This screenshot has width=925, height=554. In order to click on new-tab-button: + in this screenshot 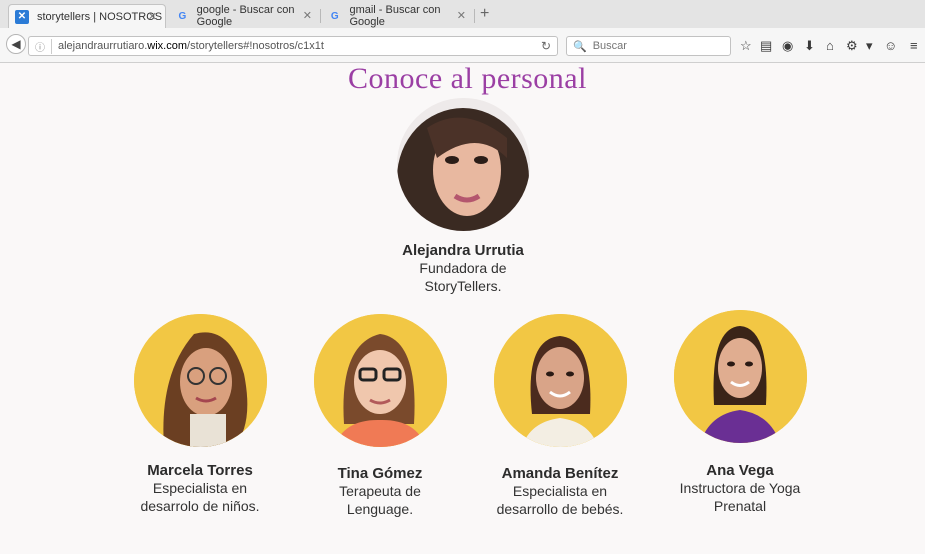, I will do `click(484, 14)`.